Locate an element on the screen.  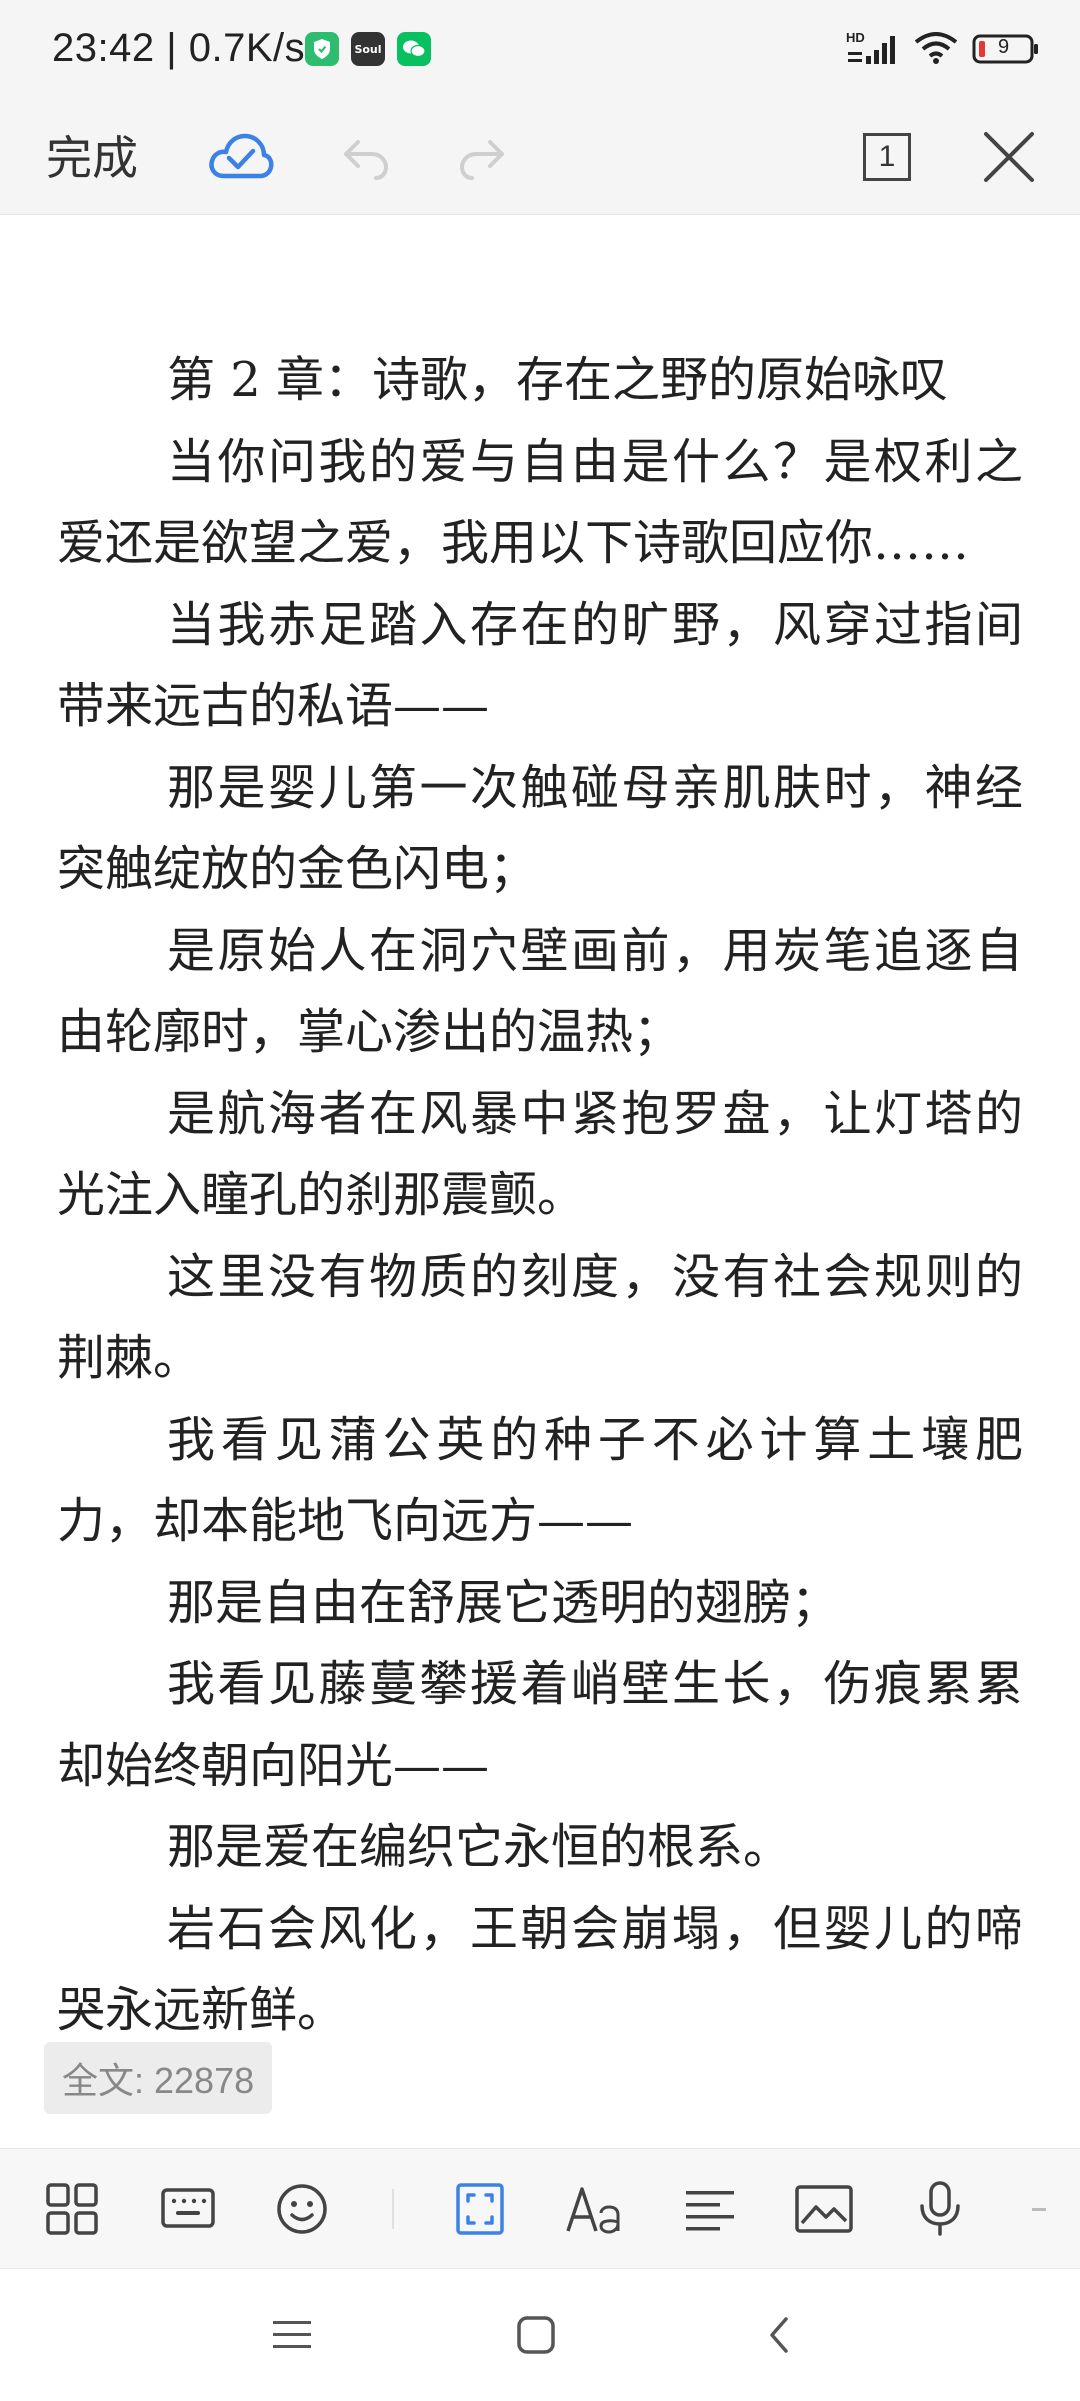
word-count-badge: 全文: 22878 is located at coordinates (158, 2078).